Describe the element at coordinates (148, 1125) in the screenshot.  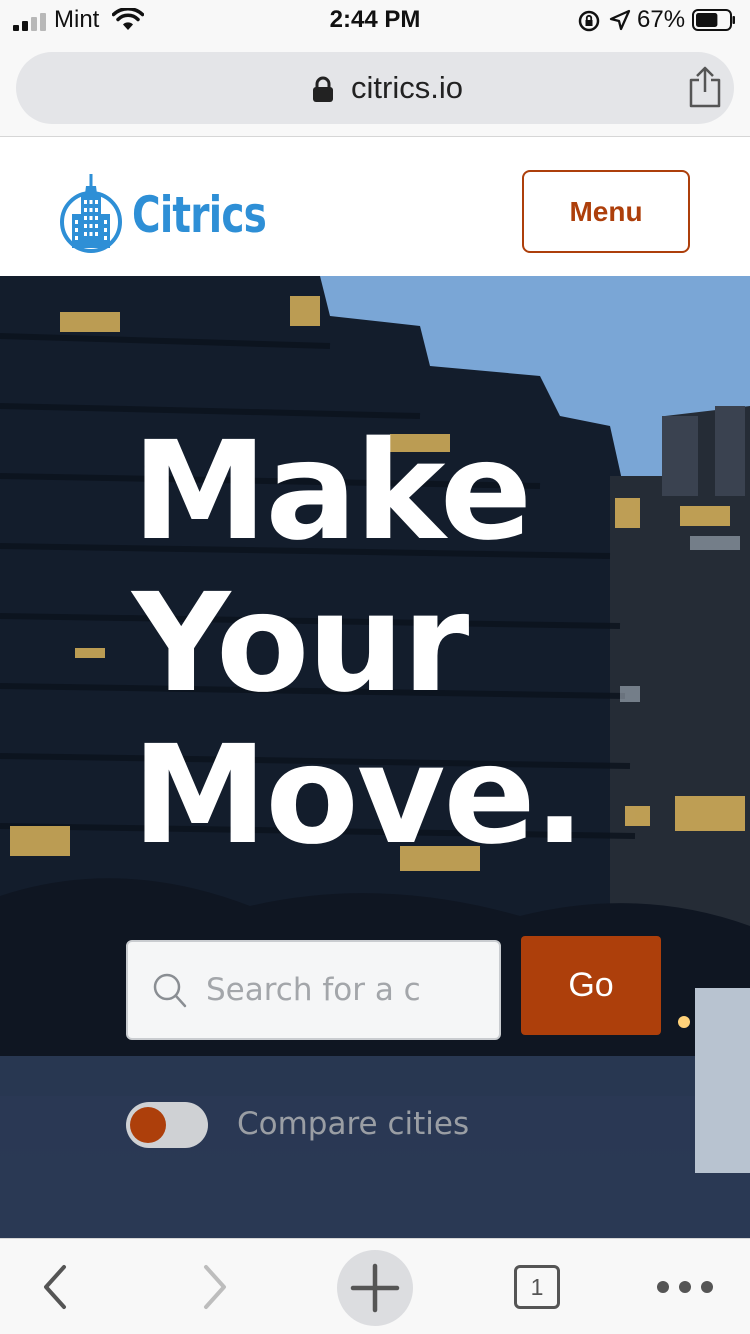
I see `toggle-knob` at that location.